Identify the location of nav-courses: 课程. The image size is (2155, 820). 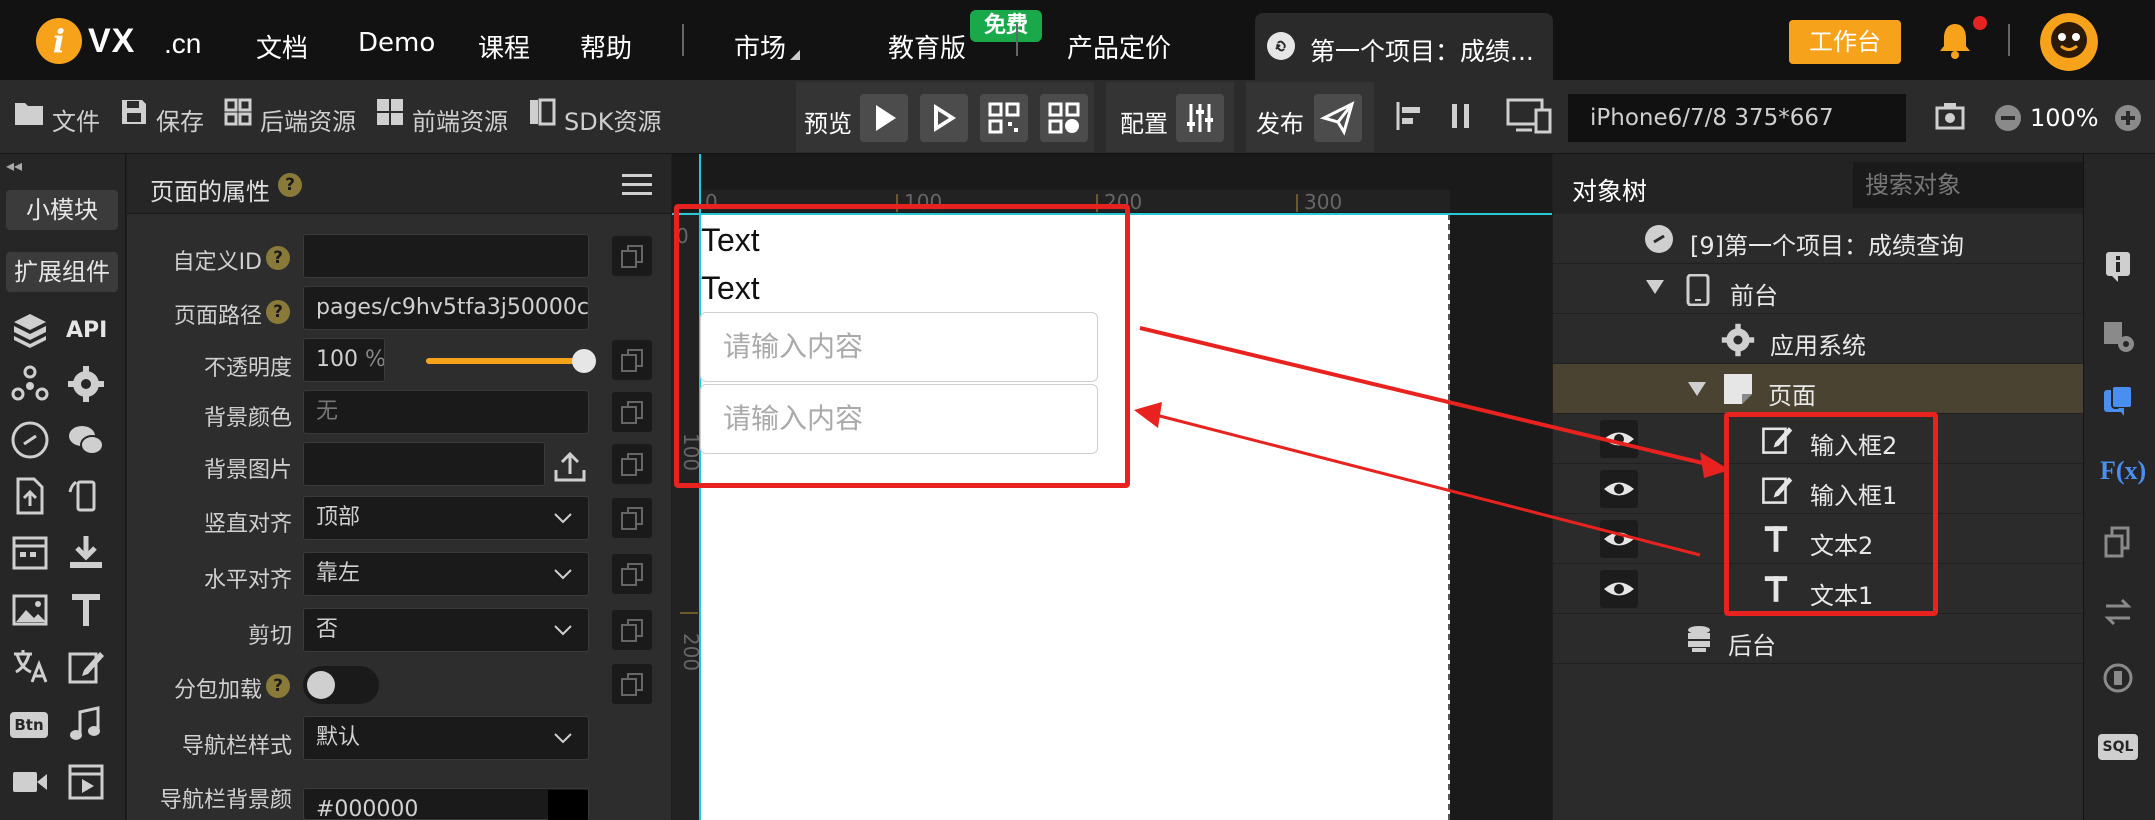
(504, 46).